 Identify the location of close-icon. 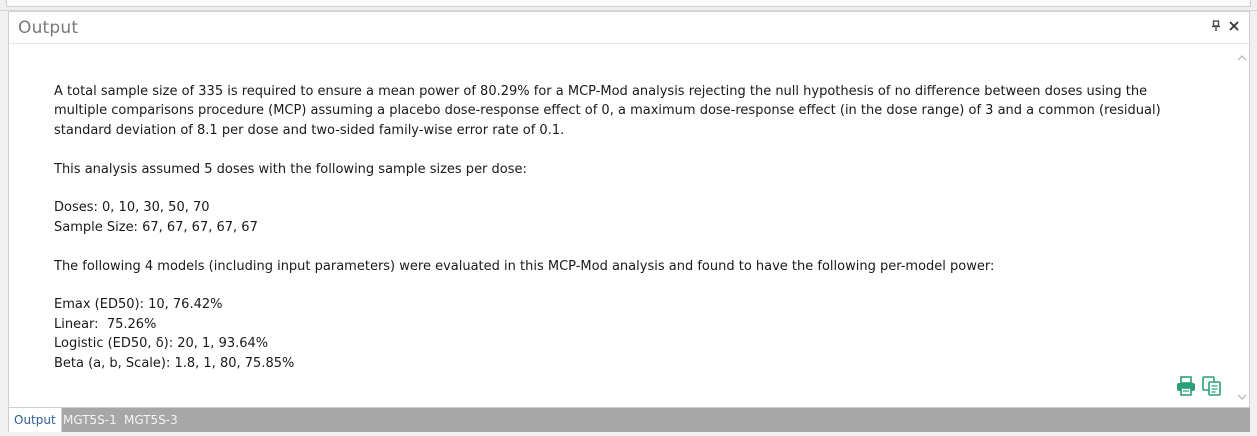
(1234, 27).